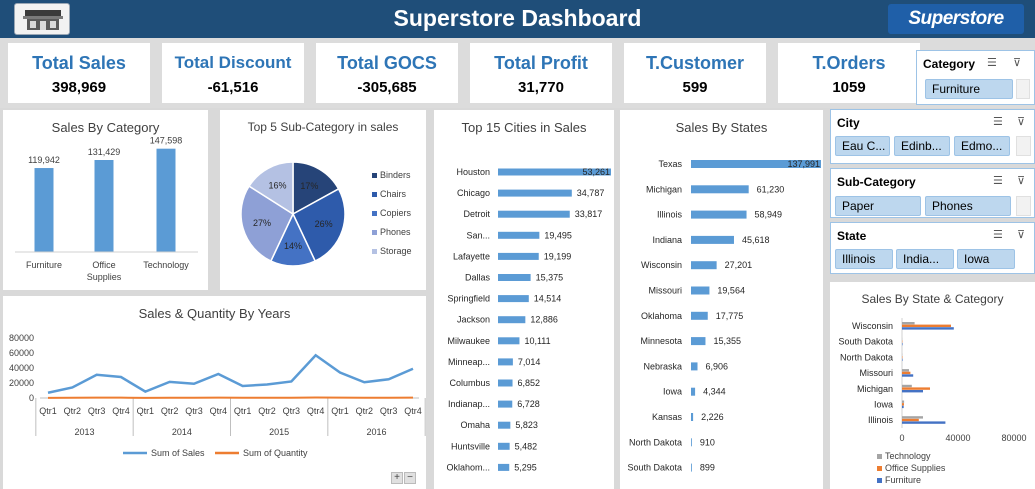 This screenshot has width=1035, height=489. What do you see at coordinates (277, 186) in the screenshot?
I see `data-label: 16%` at bounding box center [277, 186].